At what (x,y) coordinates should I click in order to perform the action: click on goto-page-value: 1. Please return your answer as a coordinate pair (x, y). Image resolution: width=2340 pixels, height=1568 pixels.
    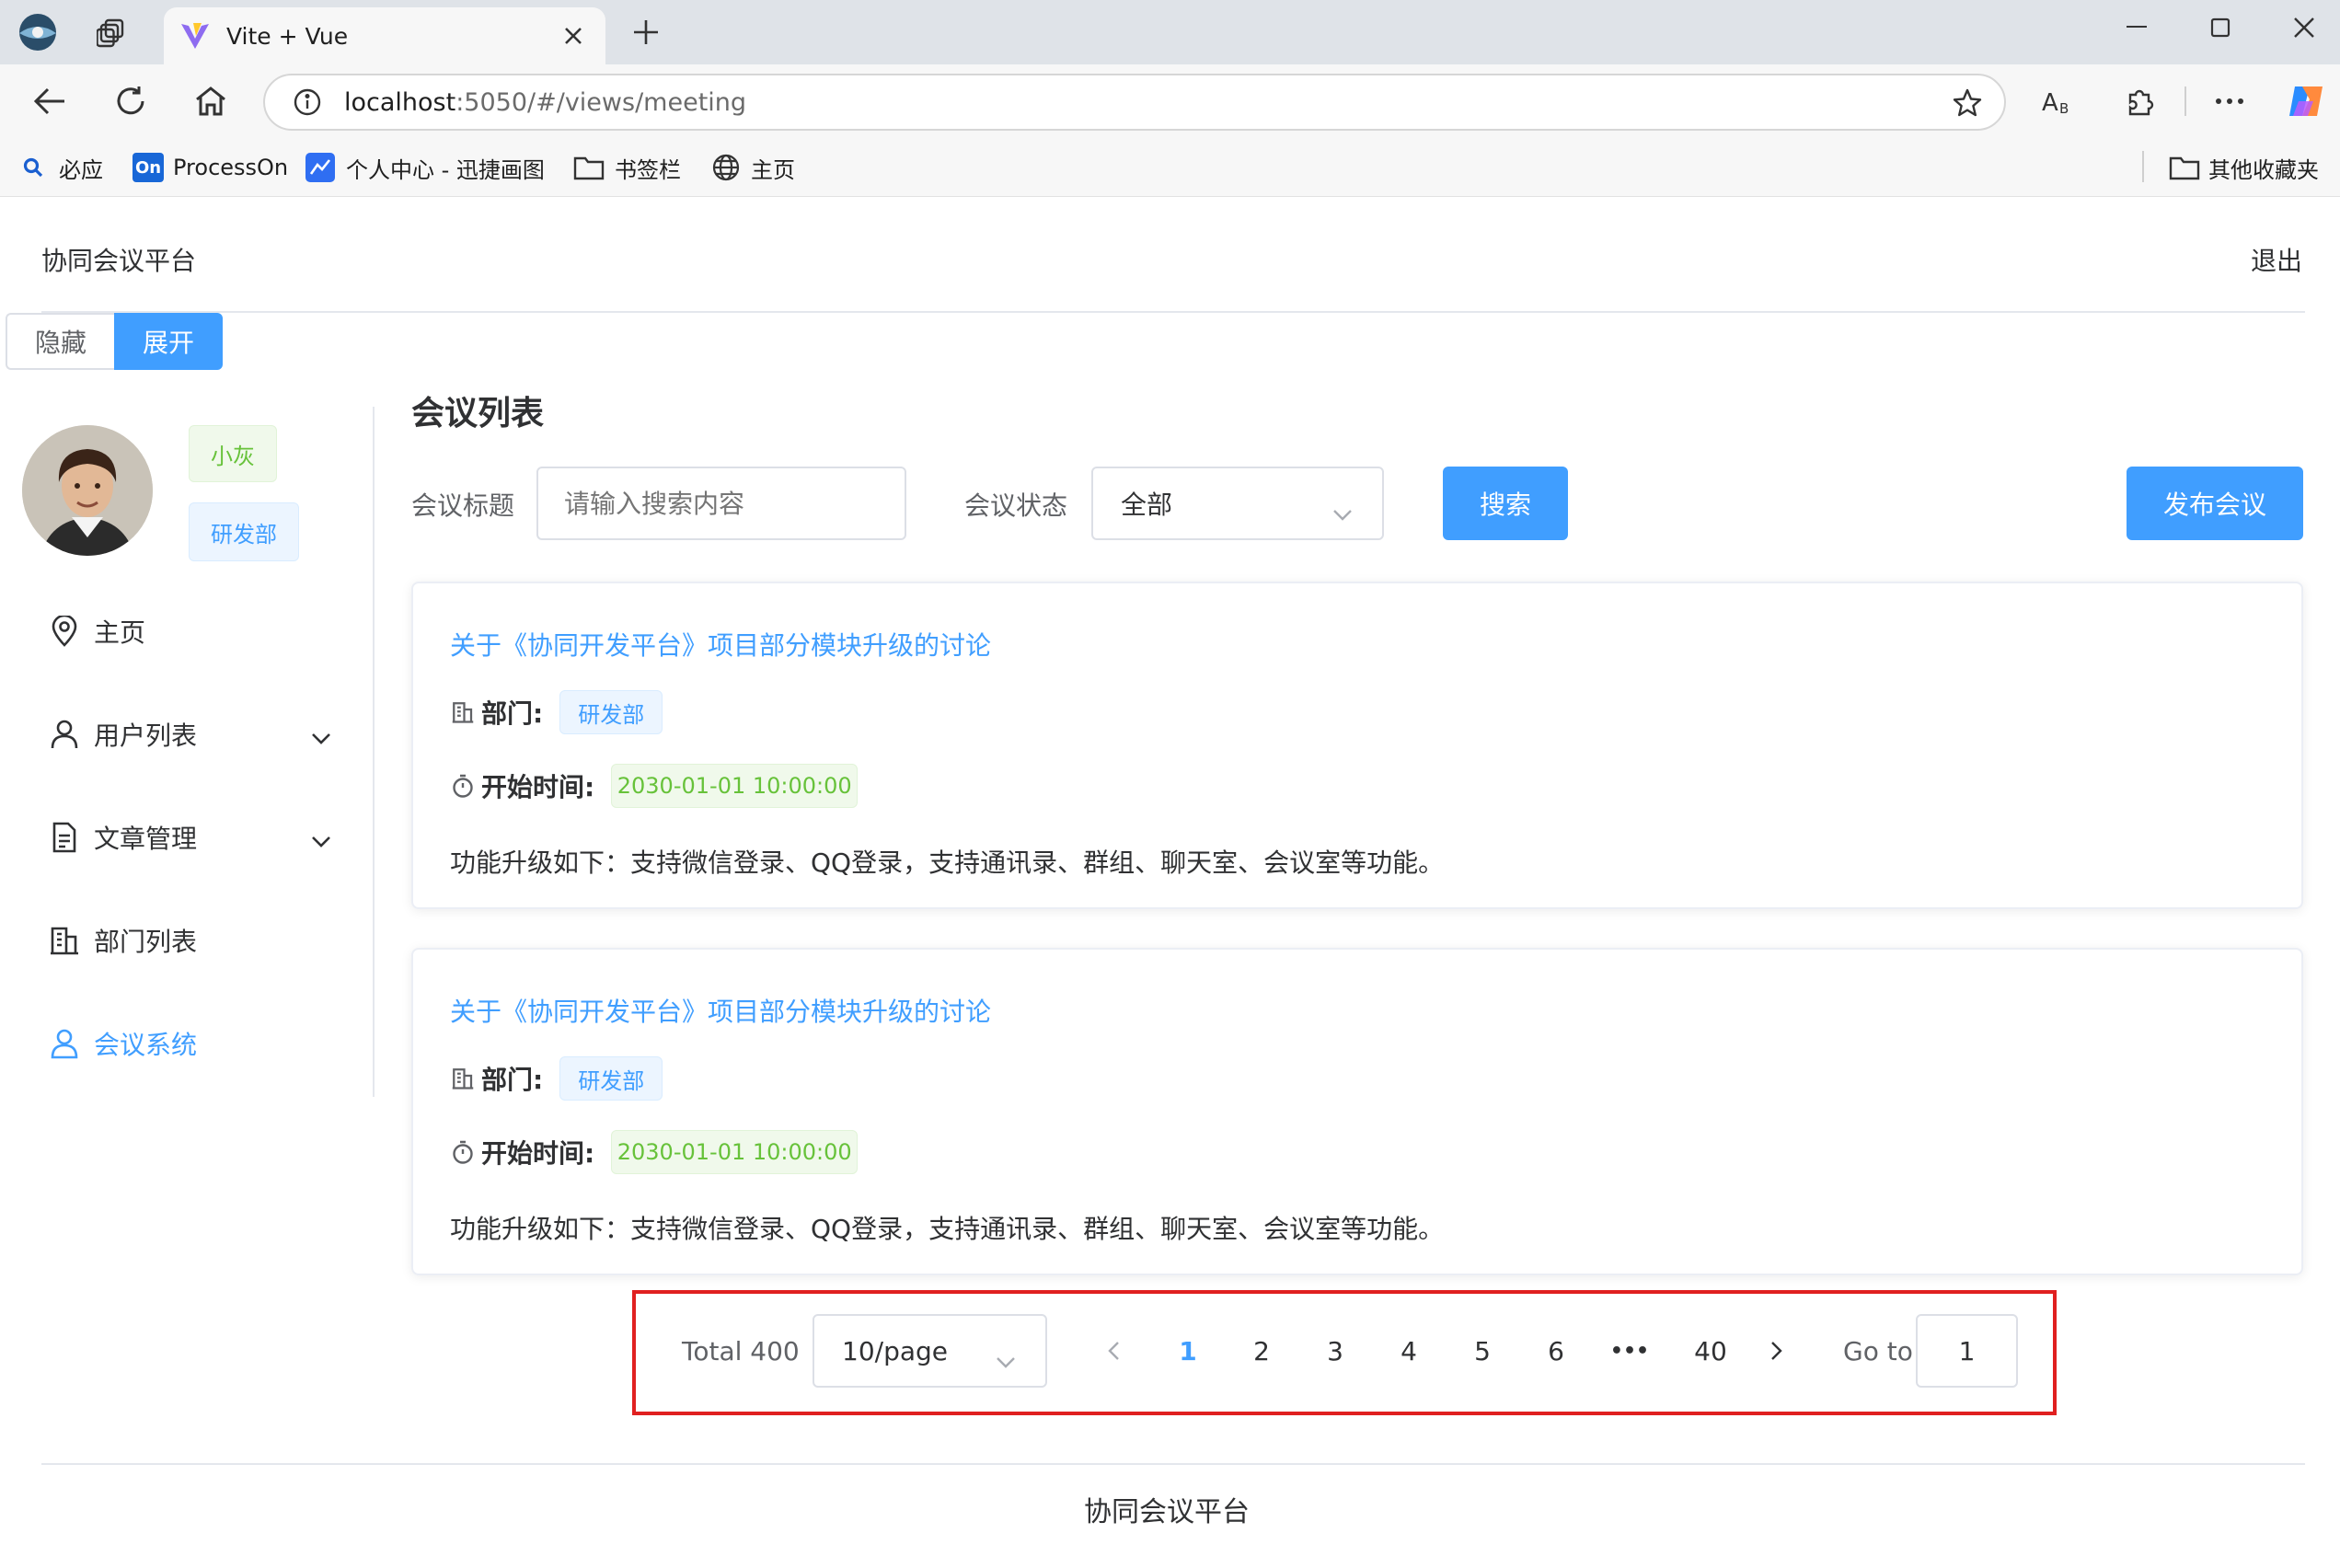
    Looking at the image, I should click on (1967, 1350).